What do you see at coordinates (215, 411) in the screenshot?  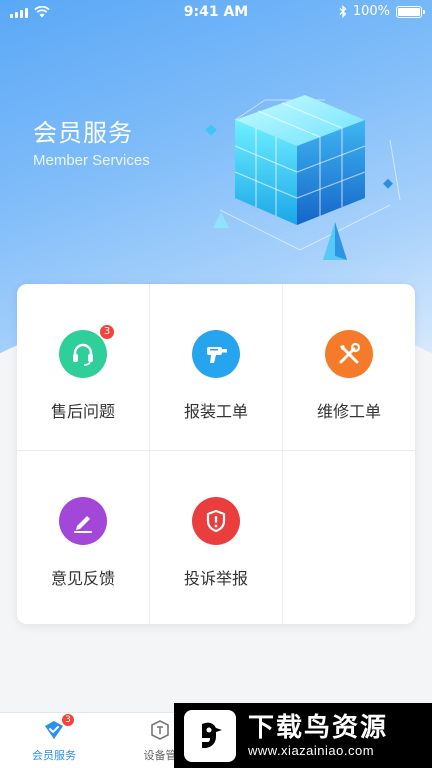 I see `service-label: 报装工单` at bounding box center [215, 411].